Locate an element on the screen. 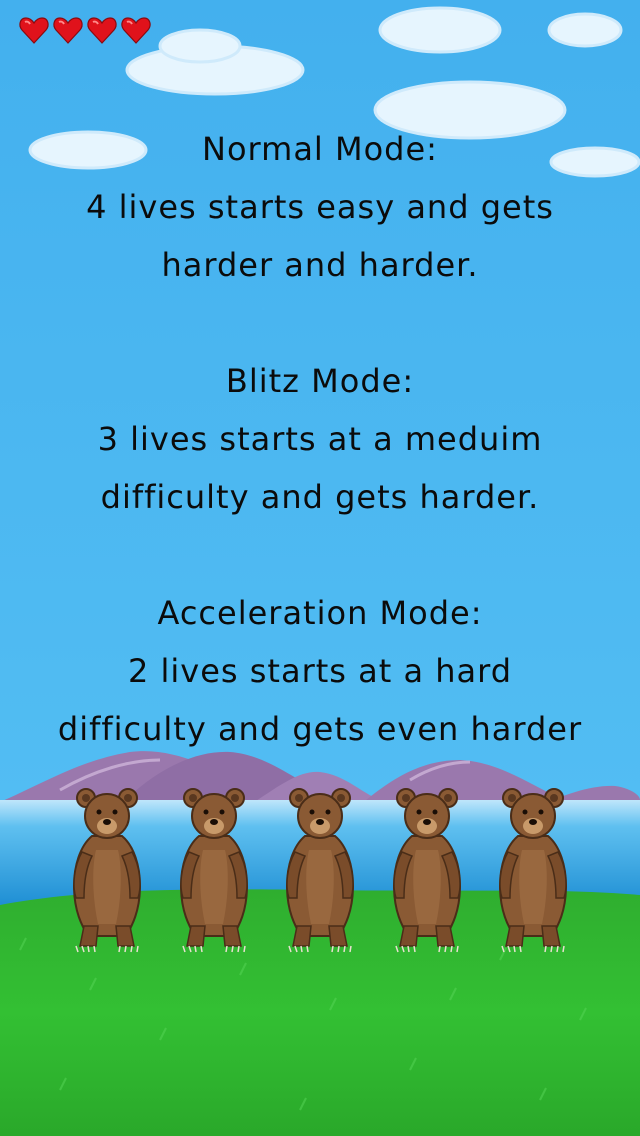 This screenshot has width=640, height=1136. lives-indicator is located at coordinates (85, 30).